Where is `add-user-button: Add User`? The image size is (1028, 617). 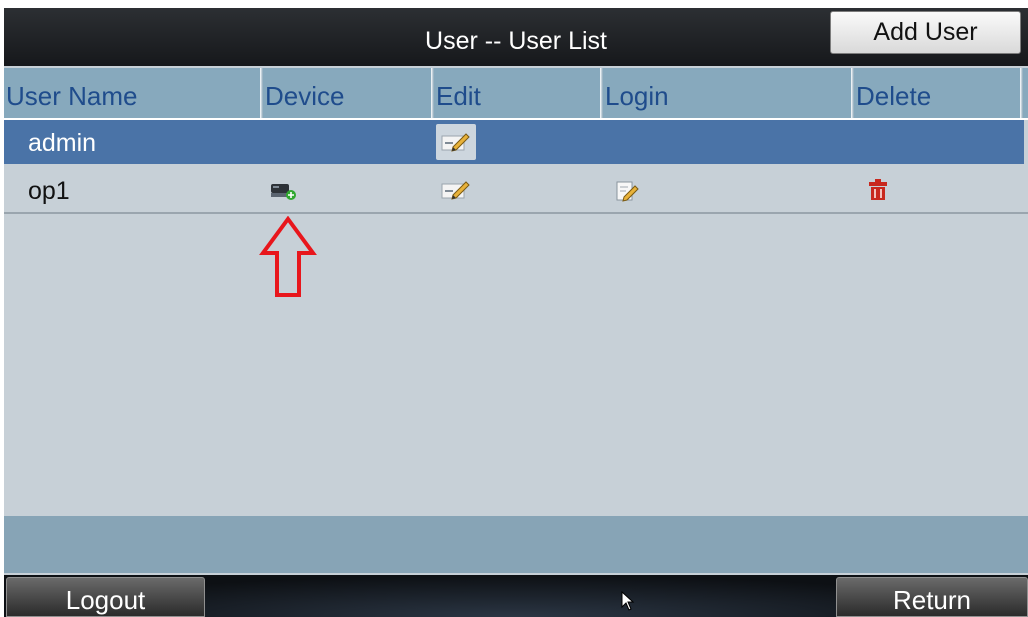
add-user-button: Add User is located at coordinates (925, 32).